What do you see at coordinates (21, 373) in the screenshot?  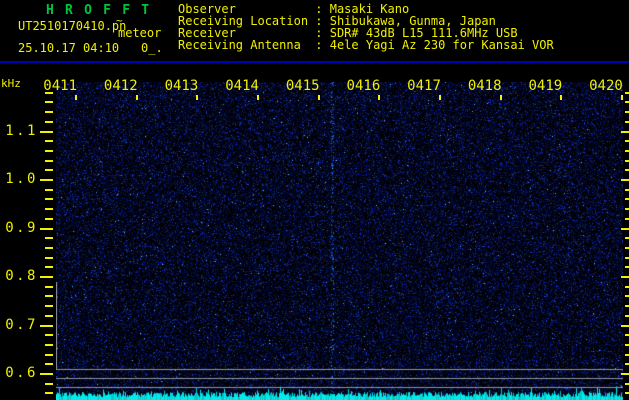 I see `freq-axis-label: 0.6` at bounding box center [21, 373].